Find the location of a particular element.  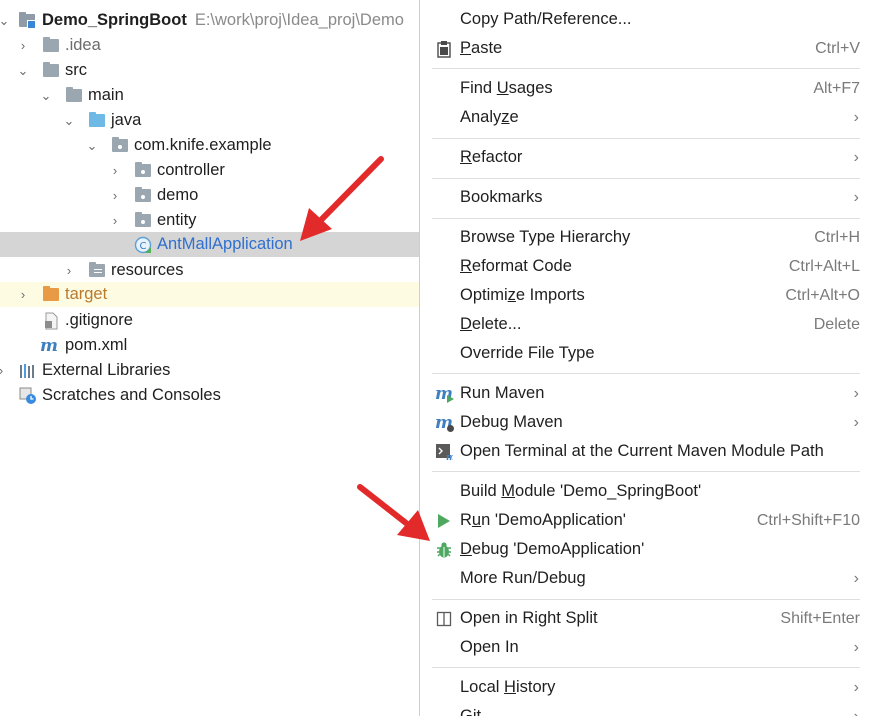

excluded-folder-icon is located at coordinates (51, 295).